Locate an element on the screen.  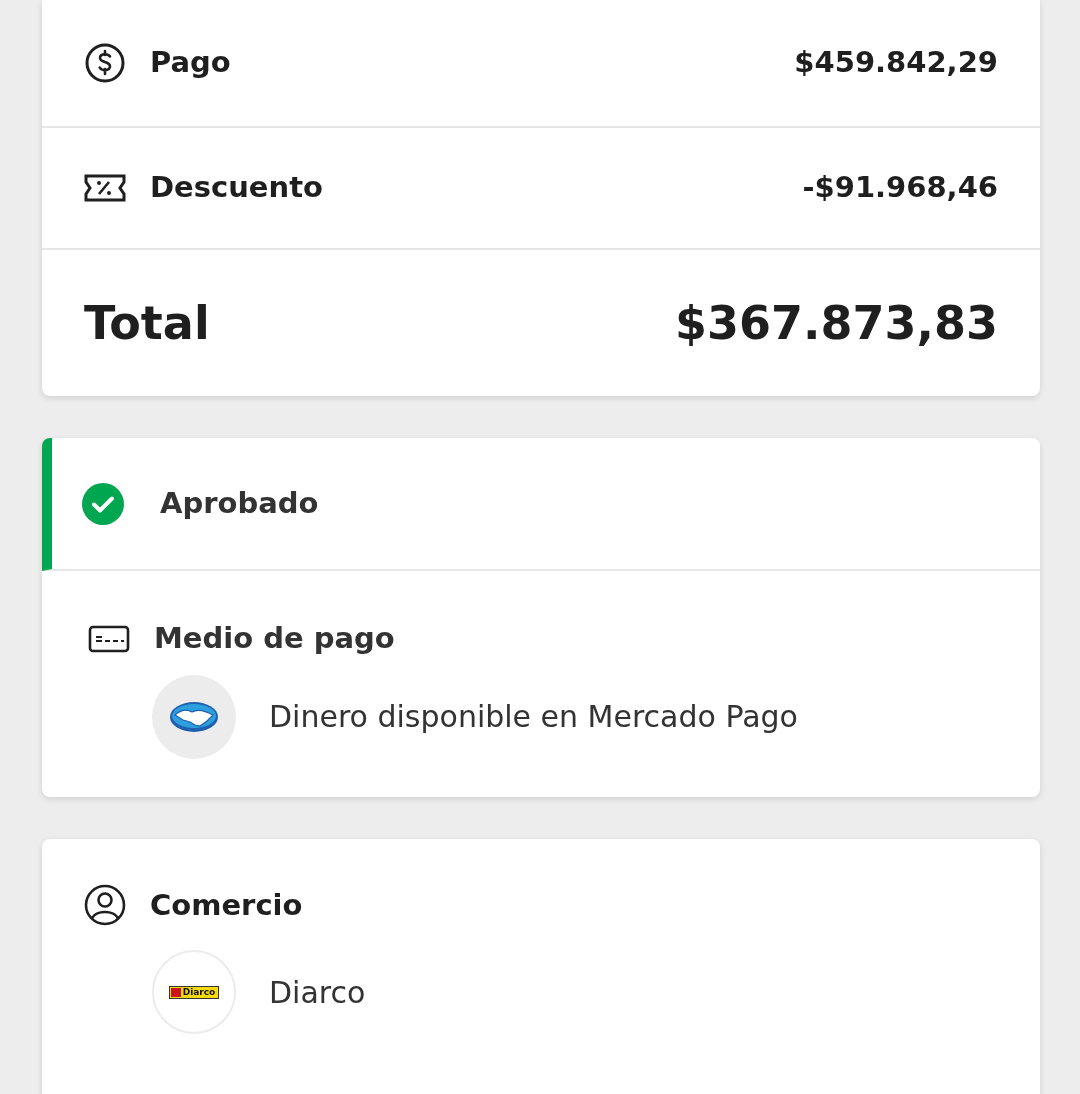
section-title: Comercio is located at coordinates (226, 905).